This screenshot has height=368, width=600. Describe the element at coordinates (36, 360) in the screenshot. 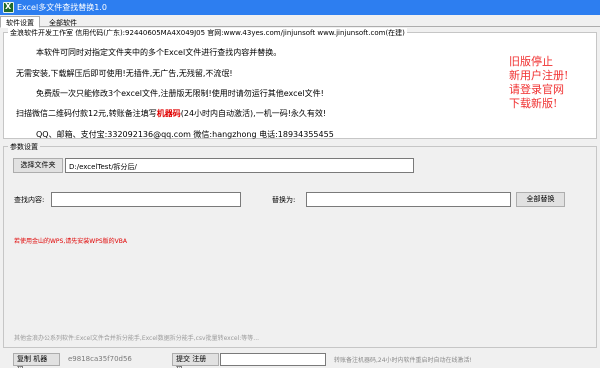

I see `copy-machine-code-button: 复制 机器码:` at that location.